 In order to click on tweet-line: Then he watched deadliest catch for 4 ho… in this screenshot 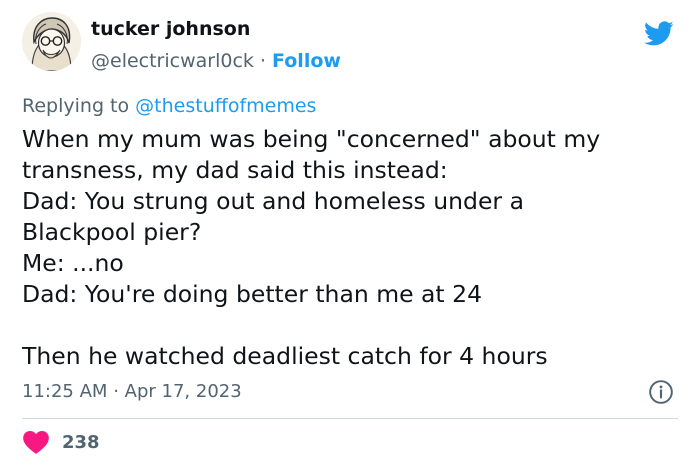, I will do `click(285, 356)`.